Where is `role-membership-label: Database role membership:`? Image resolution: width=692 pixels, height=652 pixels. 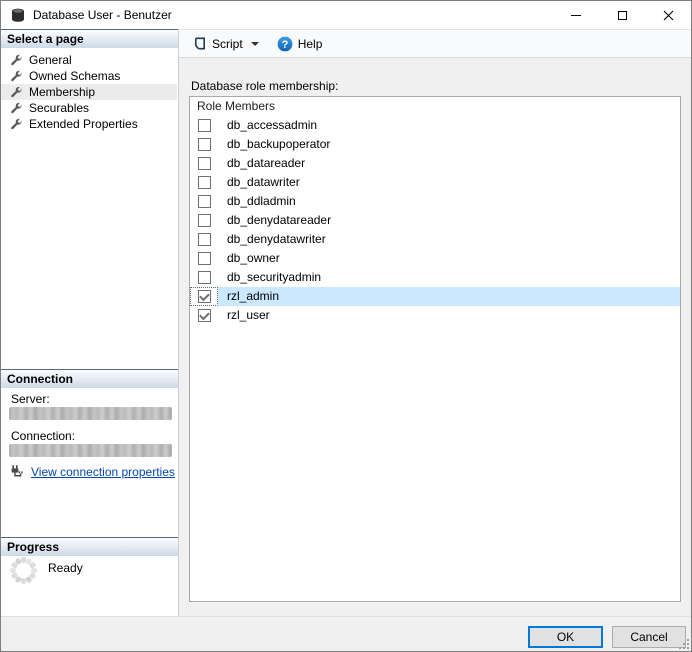 role-membership-label: Database role membership: is located at coordinates (265, 86).